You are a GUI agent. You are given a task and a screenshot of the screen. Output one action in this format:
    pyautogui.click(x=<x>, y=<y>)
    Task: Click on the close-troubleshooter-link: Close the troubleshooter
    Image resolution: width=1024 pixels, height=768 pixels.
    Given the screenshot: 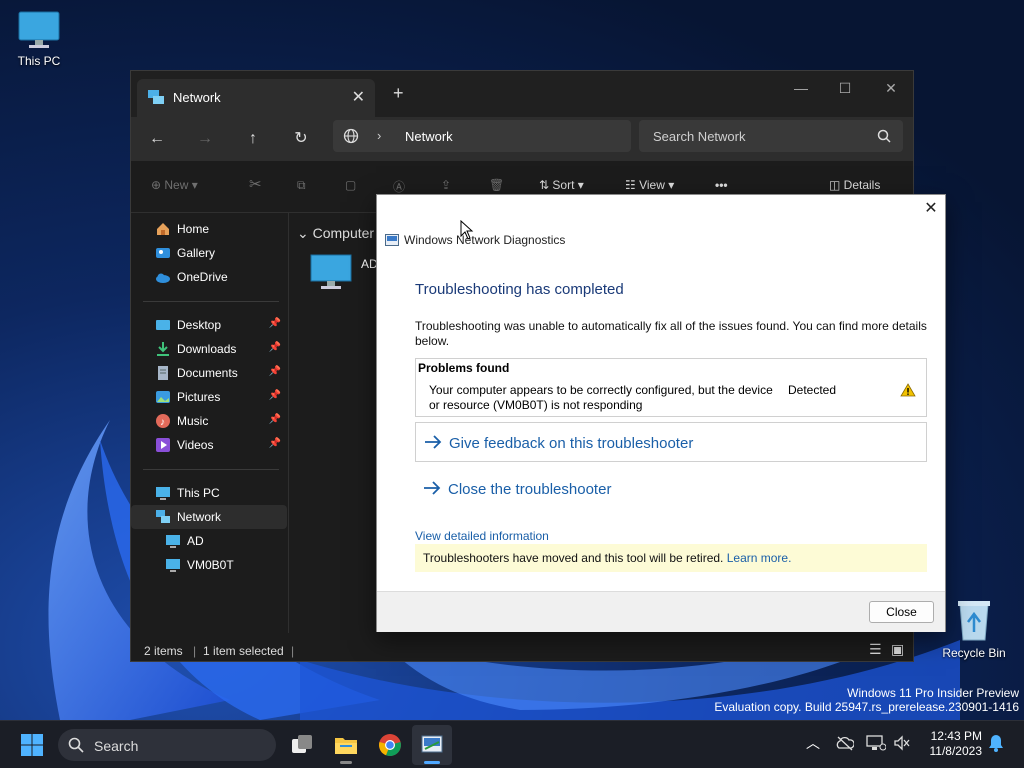 What is the action you would take?
    pyautogui.click(x=671, y=489)
    